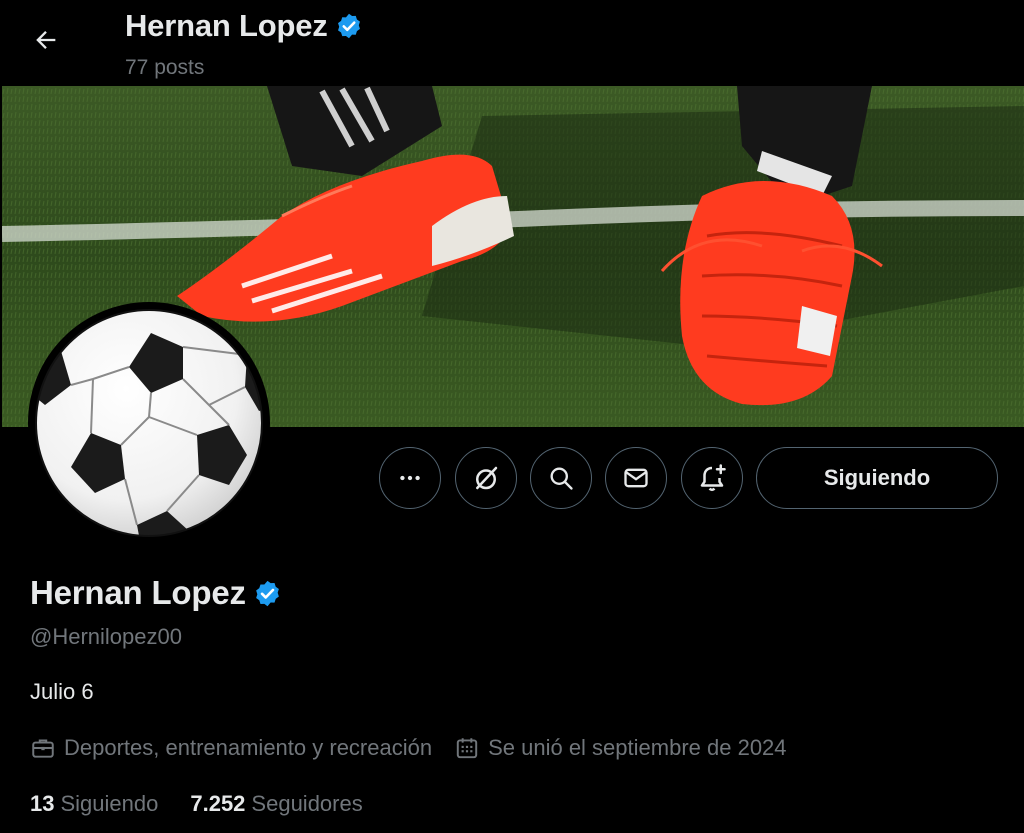 The image size is (1024, 833). What do you see at coordinates (43, 748) in the screenshot?
I see `briefcase-icon` at bounding box center [43, 748].